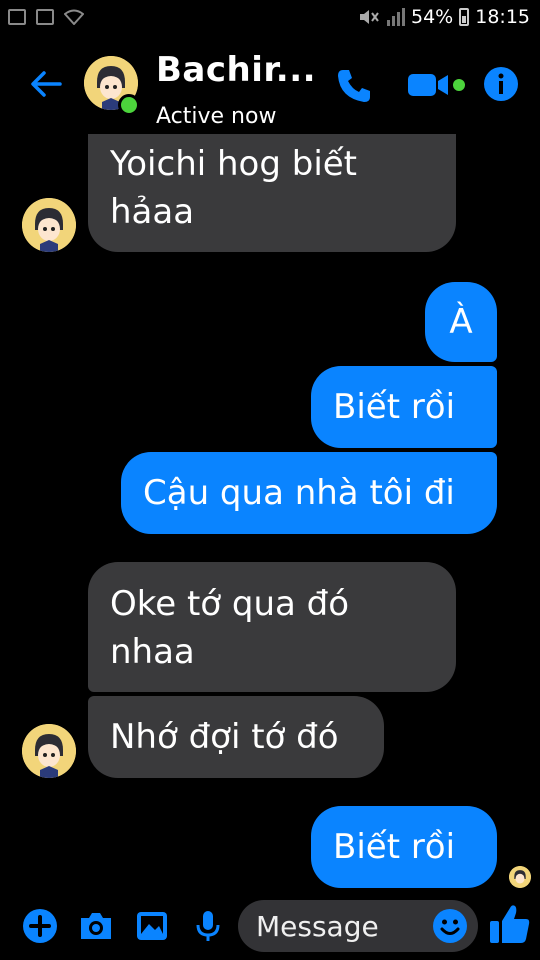 This screenshot has width=540, height=960. Describe the element at coordinates (501, 84) in the screenshot. I see `info-icon` at that location.